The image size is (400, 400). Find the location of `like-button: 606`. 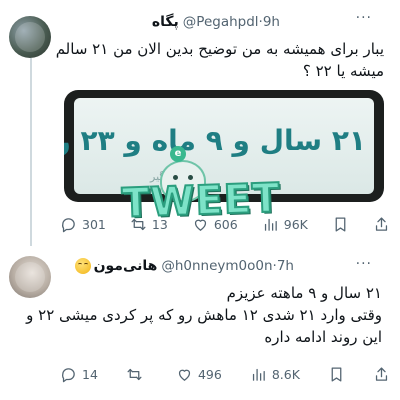

like-button: 606 is located at coordinates (215, 224).